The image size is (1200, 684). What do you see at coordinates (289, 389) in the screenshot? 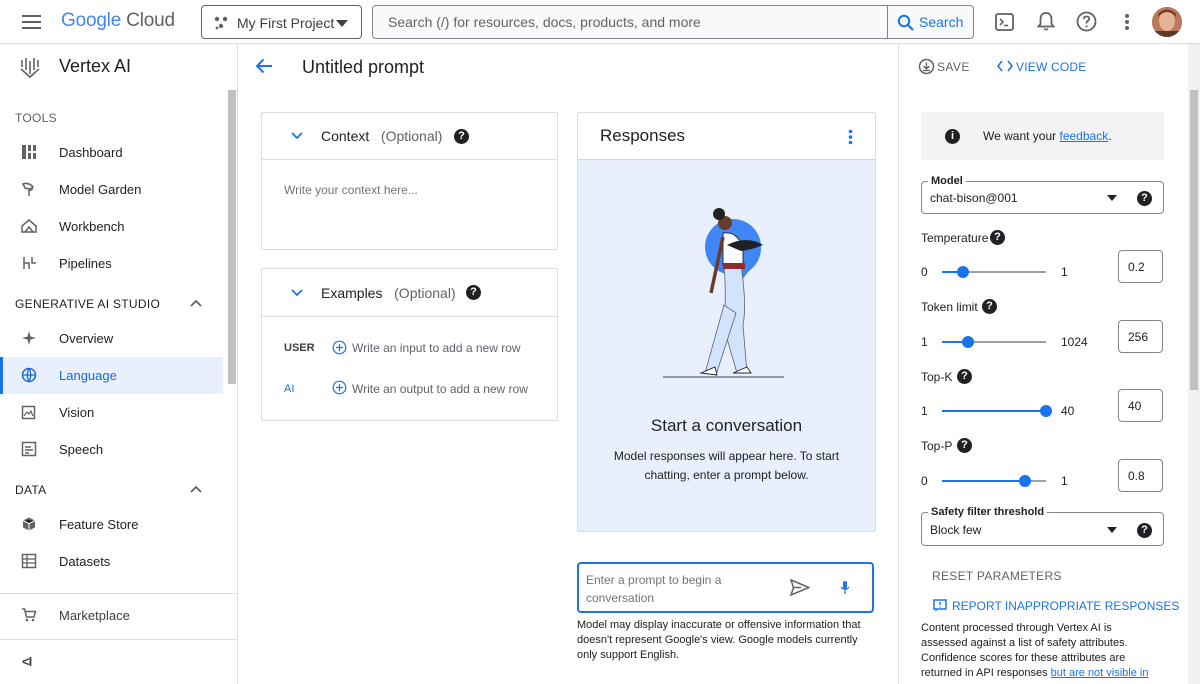
I see `ai-row-label: AI` at bounding box center [289, 389].